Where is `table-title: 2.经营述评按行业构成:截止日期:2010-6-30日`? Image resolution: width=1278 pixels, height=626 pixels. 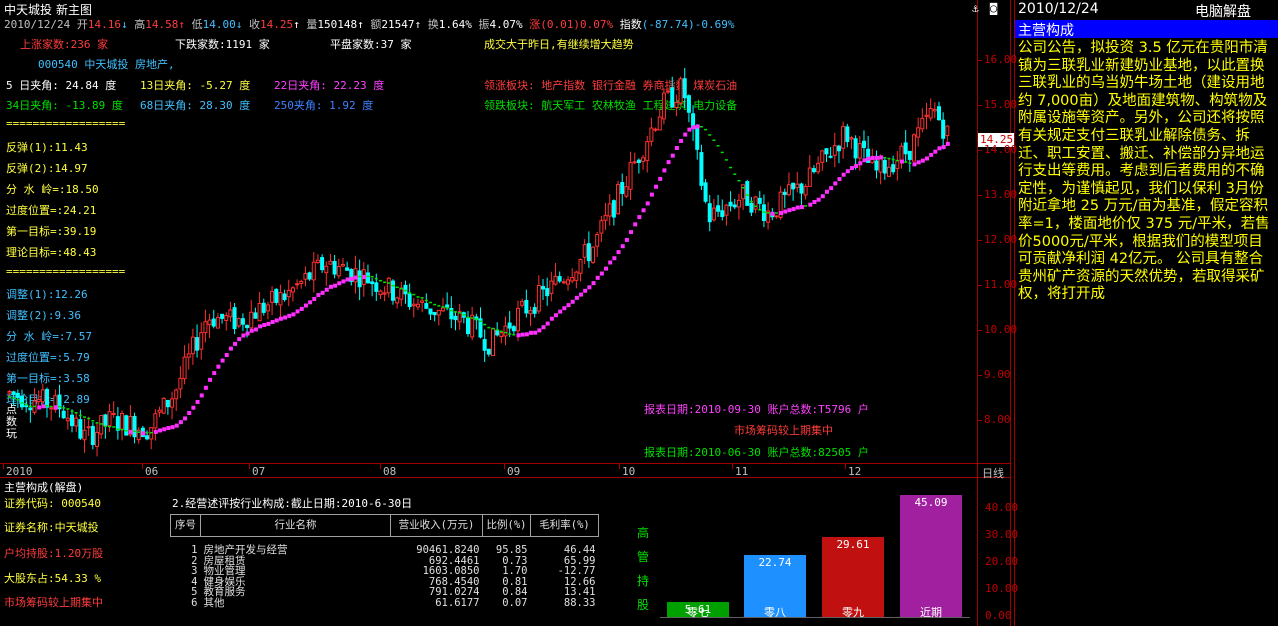 table-title: 2.经营述评按行业构成:截止日期:2010-6-30日 is located at coordinates (292, 503).